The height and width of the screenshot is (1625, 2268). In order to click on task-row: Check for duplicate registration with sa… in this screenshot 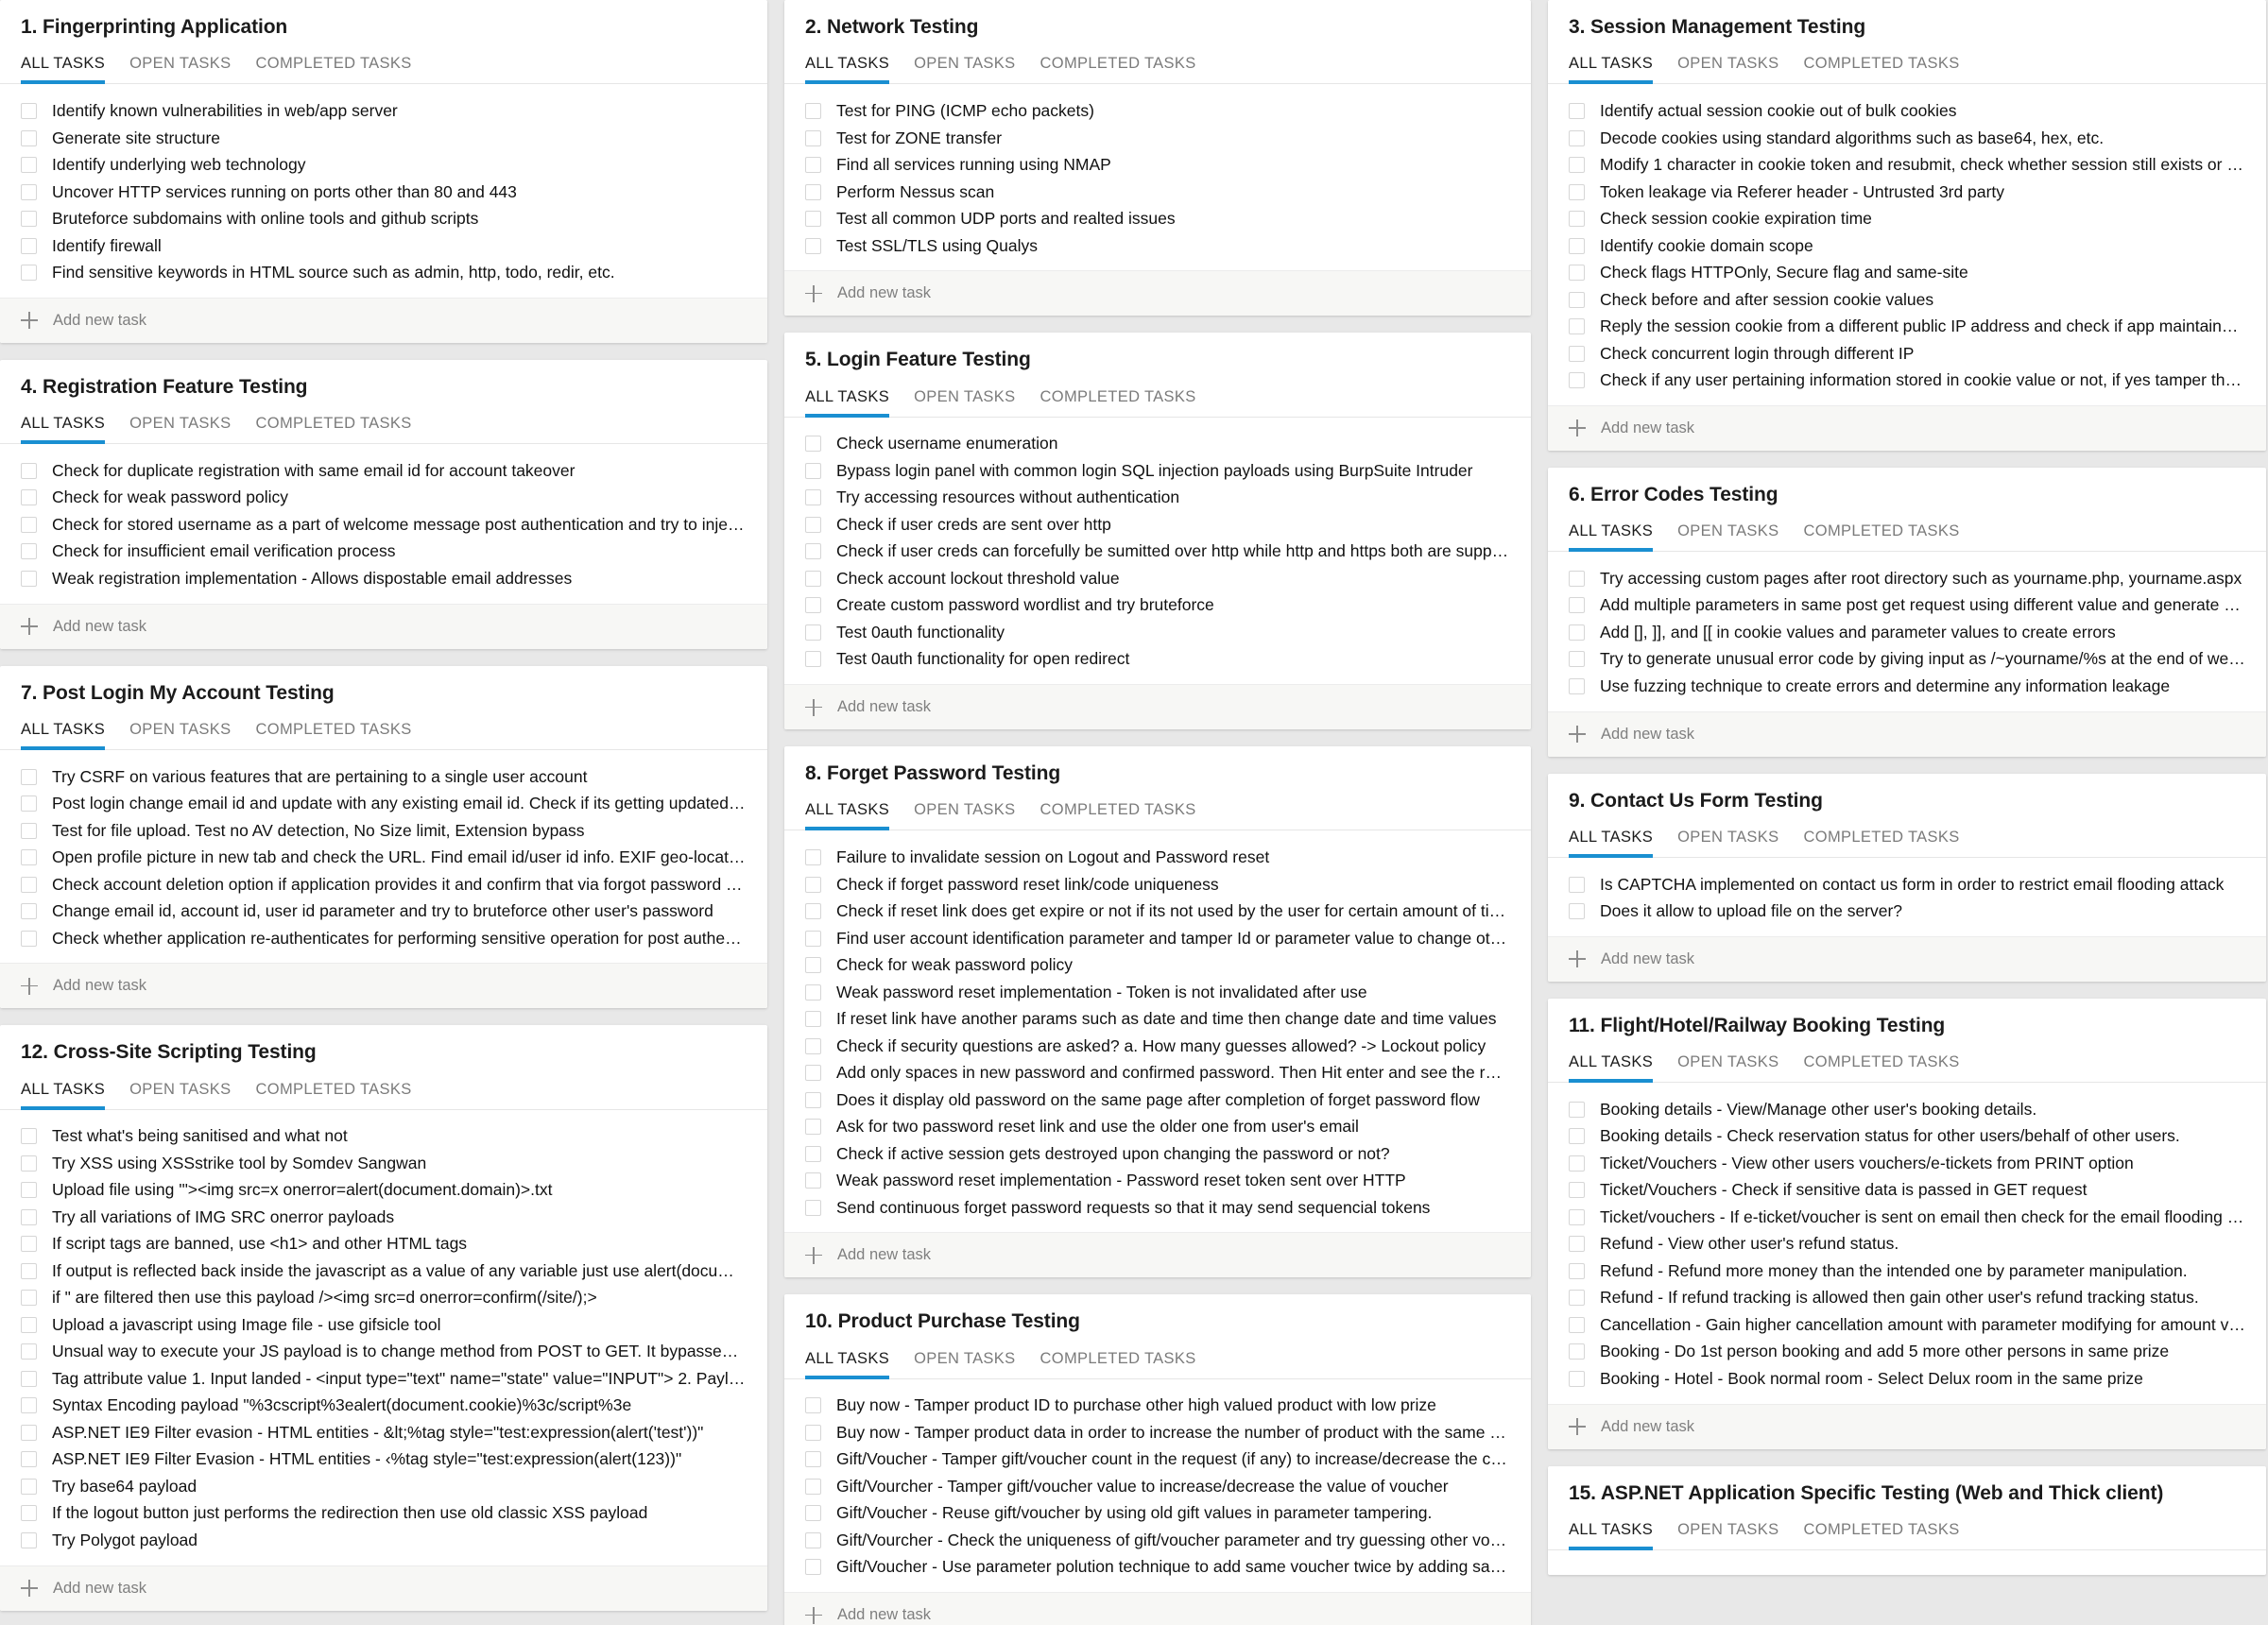, I will do `click(383, 471)`.